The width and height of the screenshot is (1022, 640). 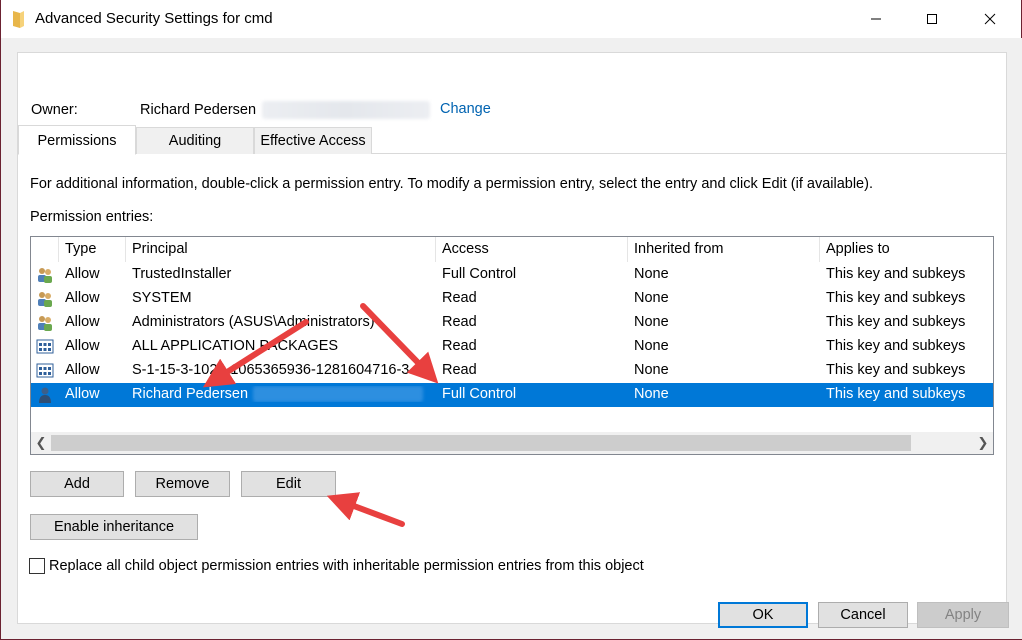 What do you see at coordinates (37, 566) in the screenshot?
I see `replace-child-permissions-checkbox` at bounding box center [37, 566].